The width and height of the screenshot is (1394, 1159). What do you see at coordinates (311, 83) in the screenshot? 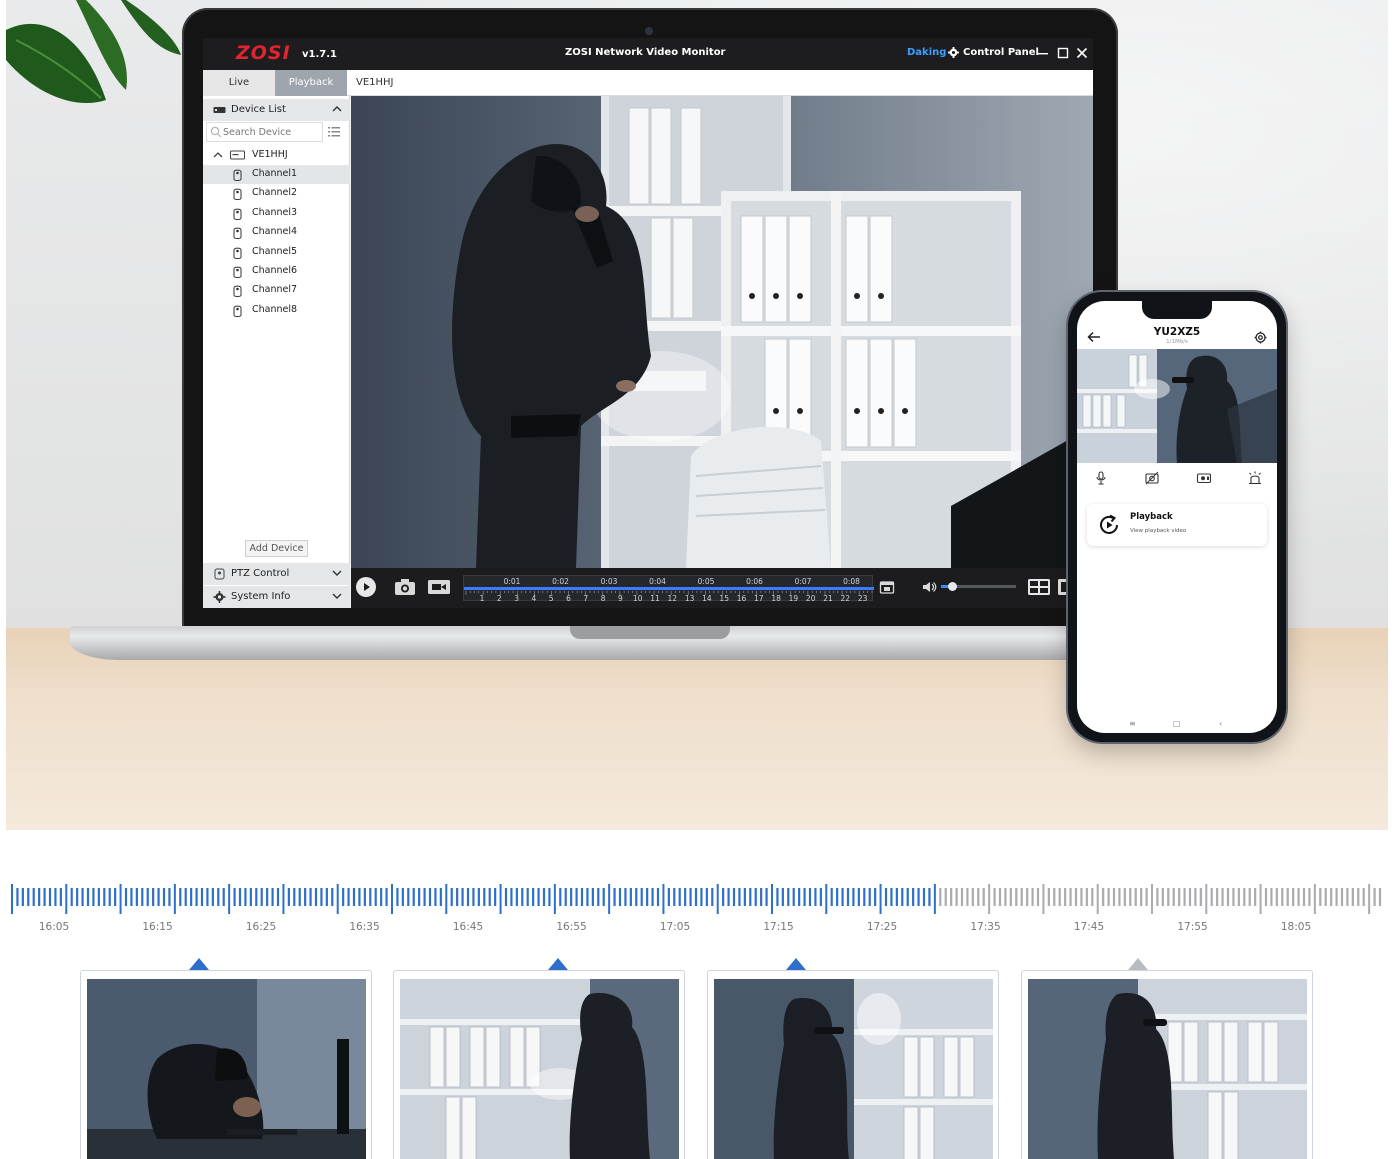
I see `tab-playback: Playback` at bounding box center [311, 83].